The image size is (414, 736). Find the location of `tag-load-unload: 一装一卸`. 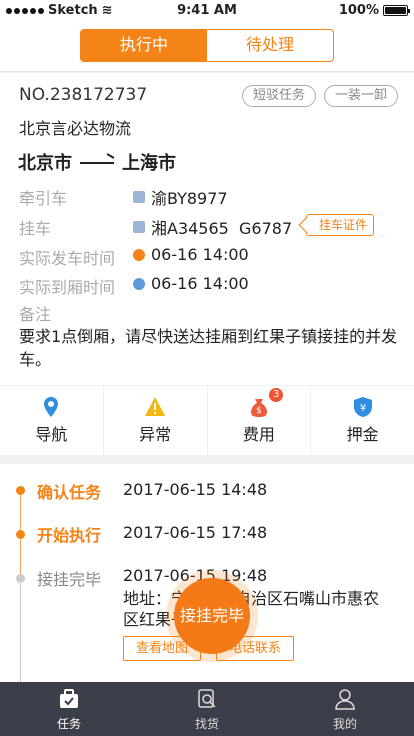

tag-load-unload: 一装一卸 is located at coordinates (361, 96).